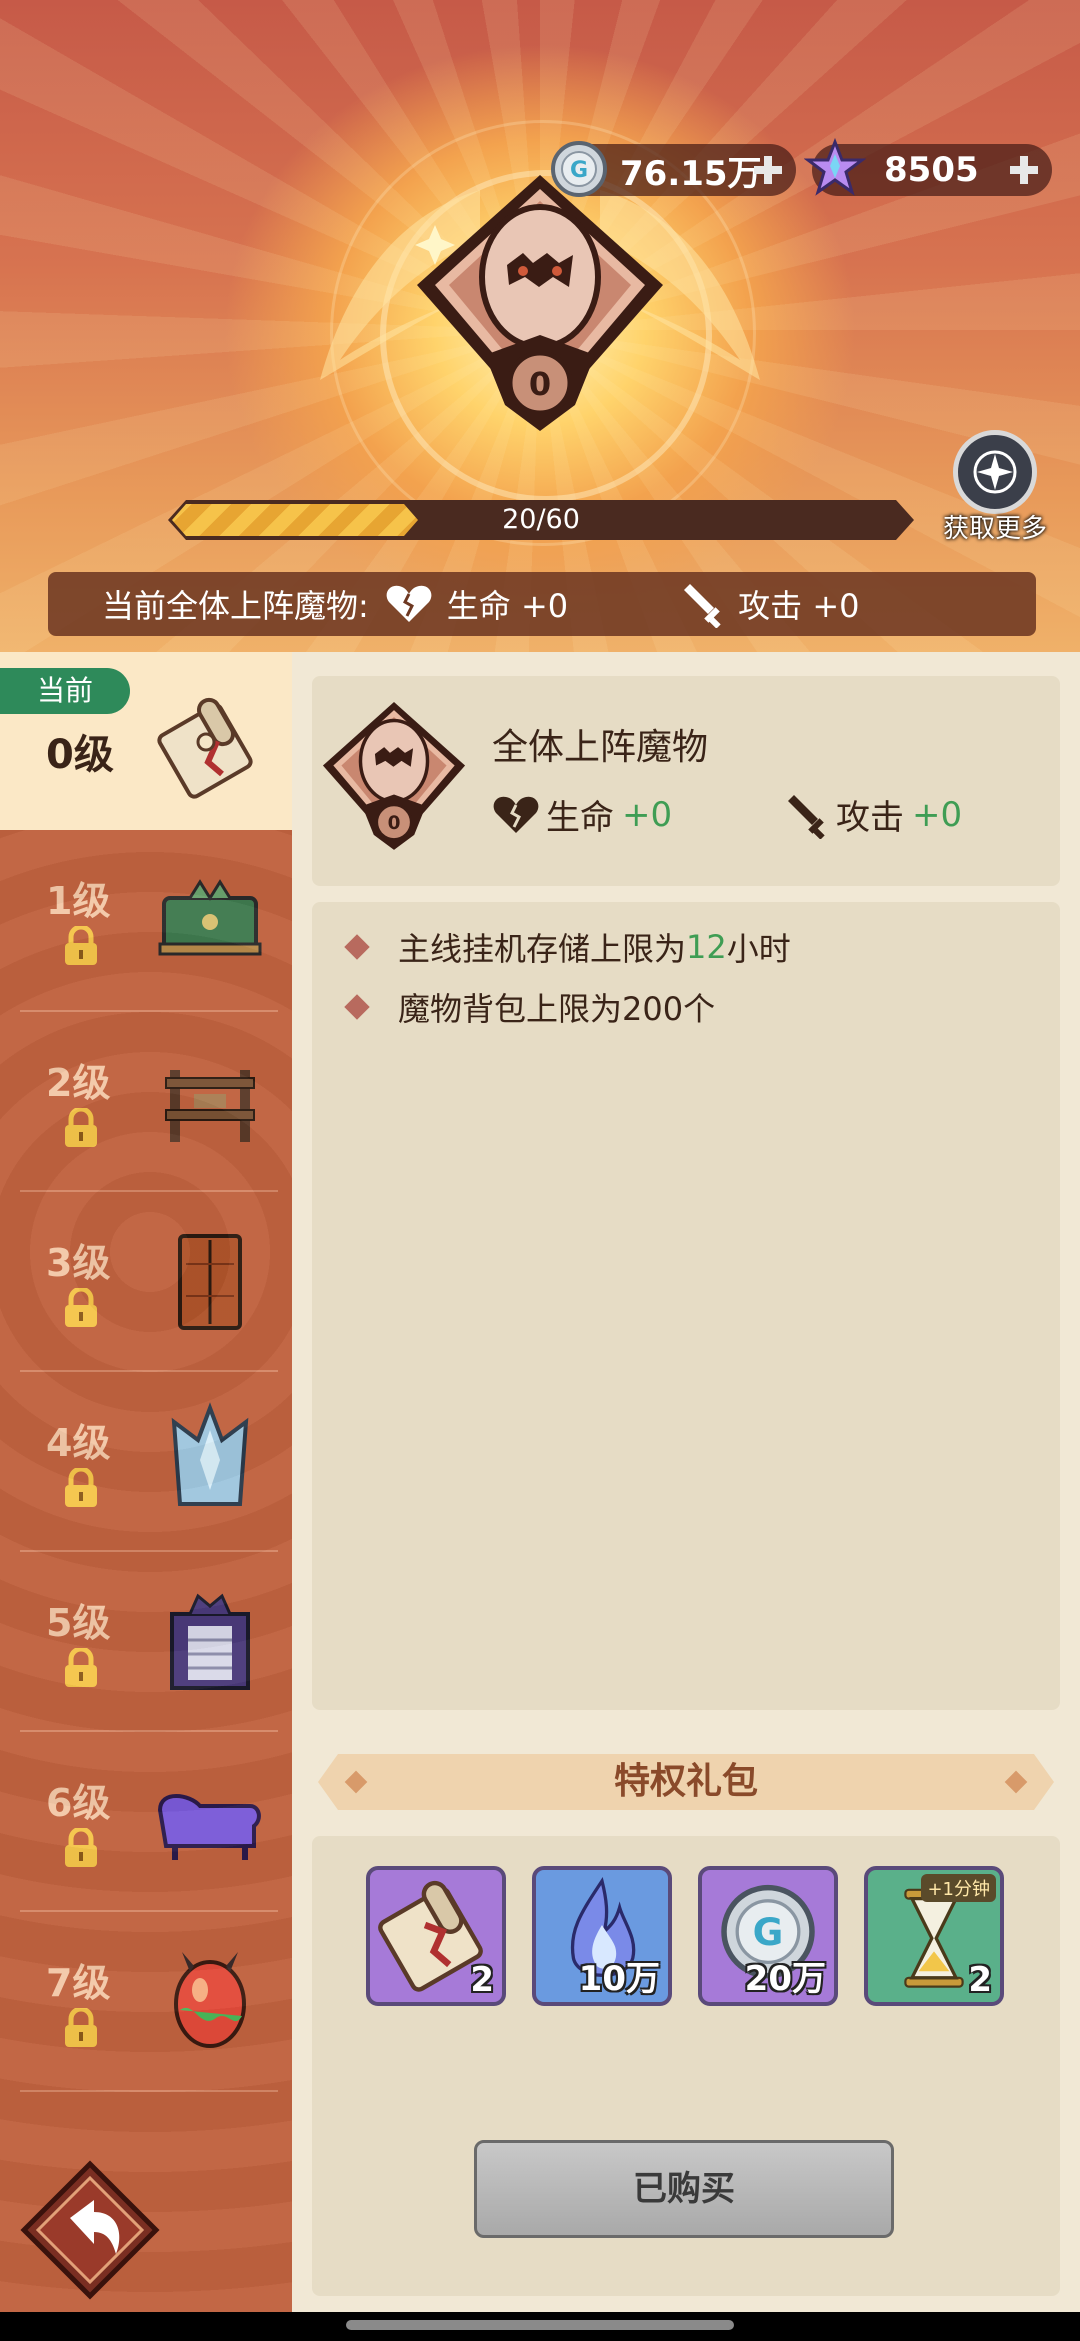  What do you see at coordinates (768, 1932) in the screenshot?
I see `svg-text: G` at bounding box center [768, 1932].